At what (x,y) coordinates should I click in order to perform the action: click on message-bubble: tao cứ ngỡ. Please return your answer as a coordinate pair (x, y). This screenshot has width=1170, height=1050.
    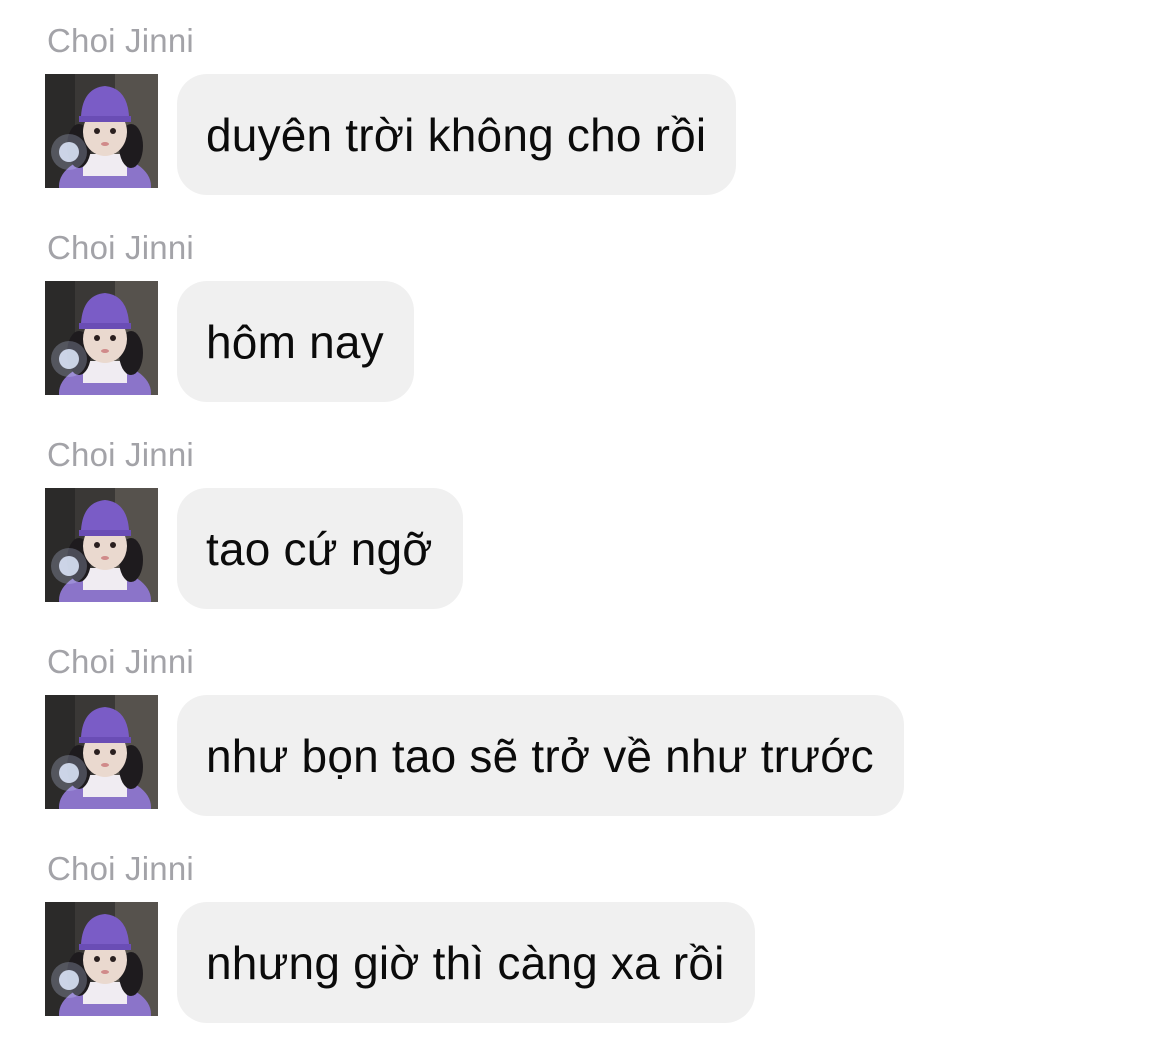
    Looking at the image, I should click on (320, 548).